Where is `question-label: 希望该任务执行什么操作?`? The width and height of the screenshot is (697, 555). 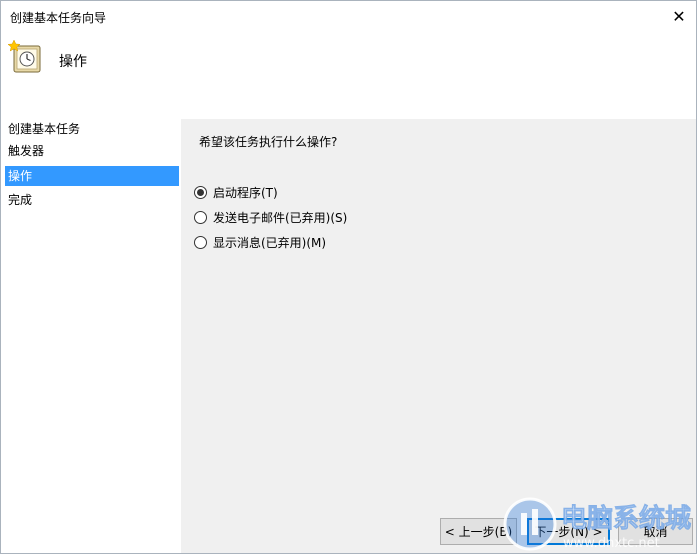
question-label: 希望该任务执行什么操作? is located at coordinates (268, 142).